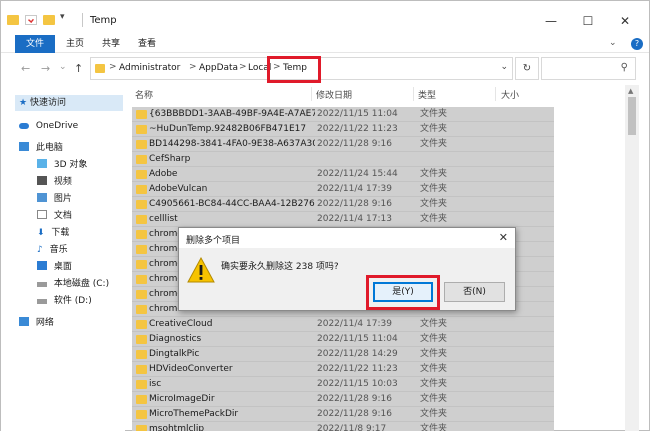  Describe the element at coordinates (69, 103) in the screenshot. I see `sidebar-item-quick-access: ★ 快速访问` at that location.